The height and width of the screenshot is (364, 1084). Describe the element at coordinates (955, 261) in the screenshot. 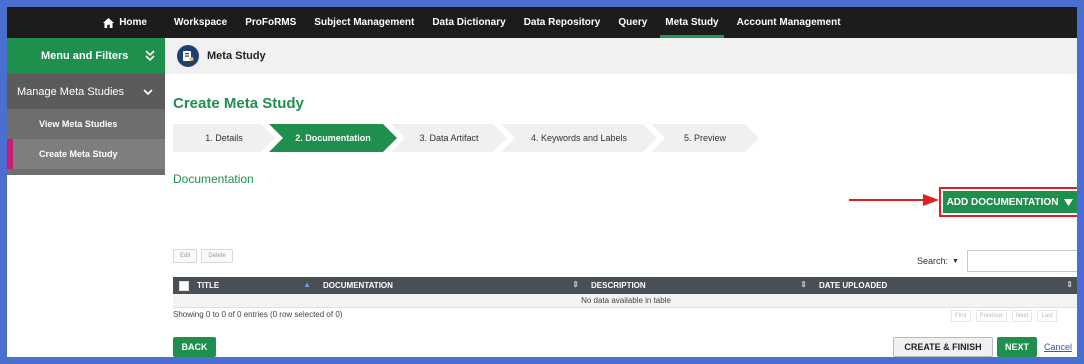

I see `search-dropdown-icon: ▼` at that location.